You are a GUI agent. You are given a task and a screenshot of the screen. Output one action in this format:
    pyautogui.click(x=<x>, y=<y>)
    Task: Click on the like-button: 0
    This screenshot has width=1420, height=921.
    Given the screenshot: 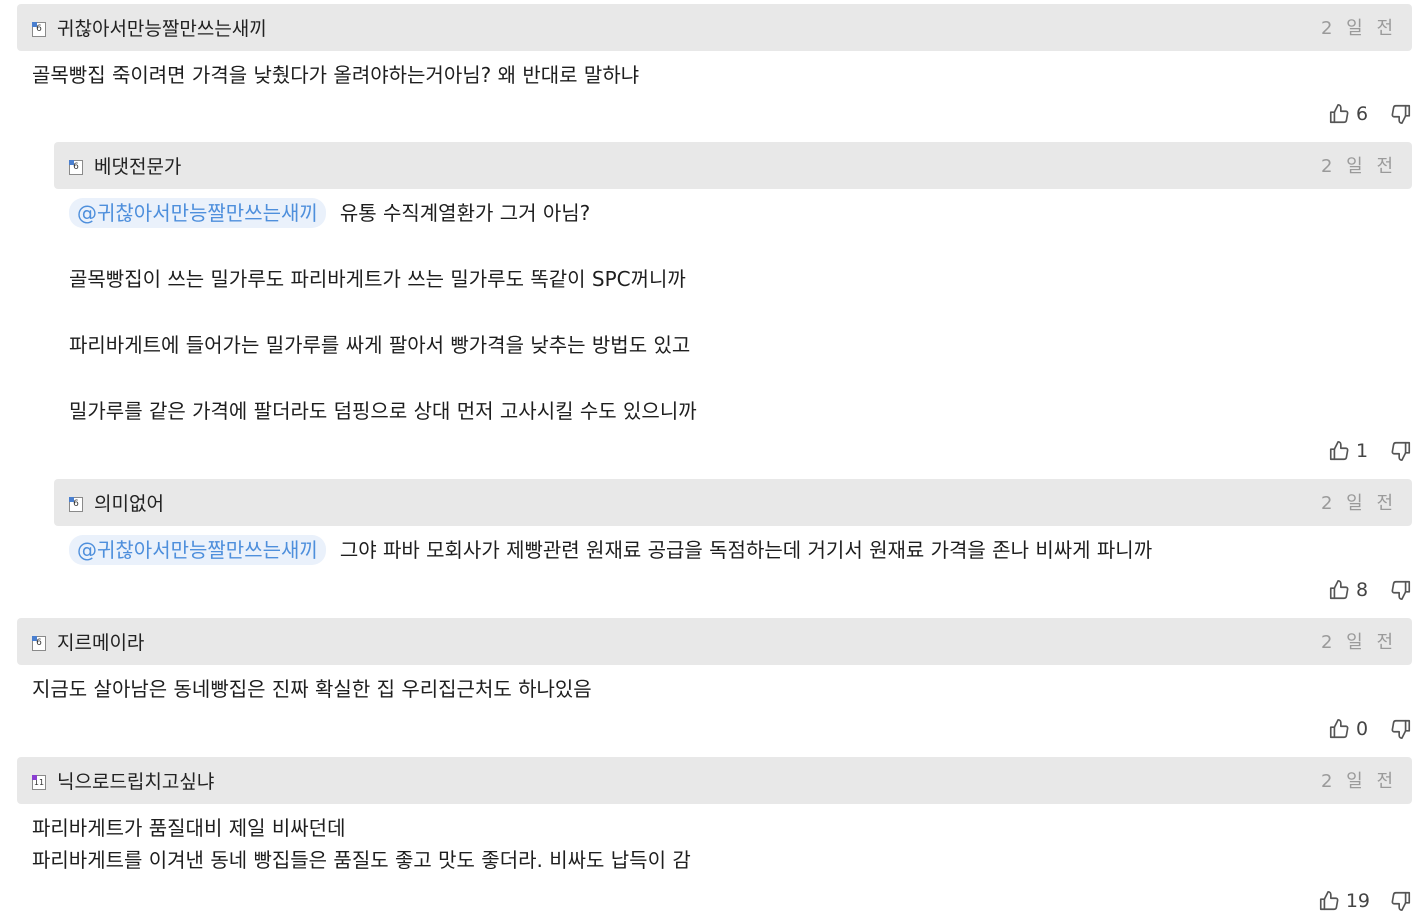 What is the action you would take?
    pyautogui.click(x=1349, y=729)
    